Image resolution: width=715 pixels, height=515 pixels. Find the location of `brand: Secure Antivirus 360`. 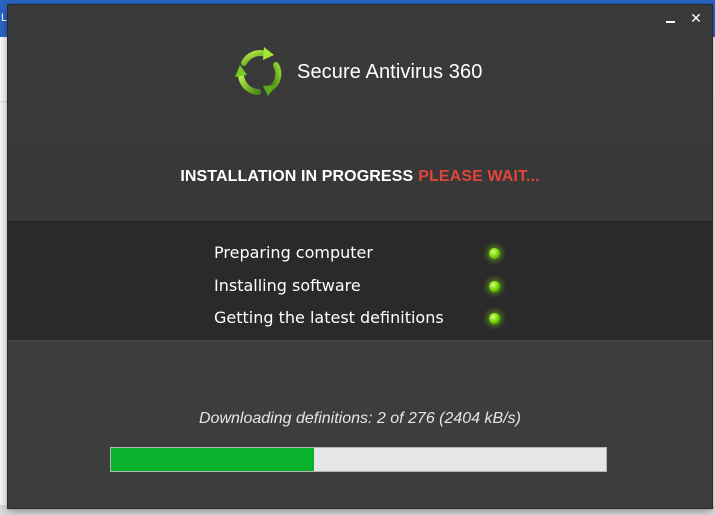

brand: Secure Antivirus 360 is located at coordinates (356, 72).